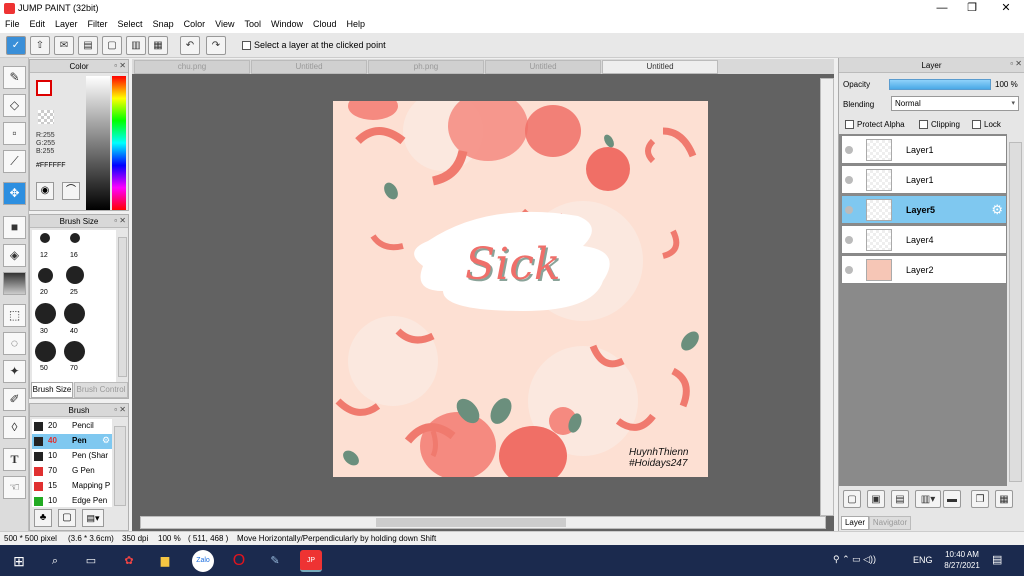  What do you see at coordinates (91, 561) in the screenshot?
I see `task-view-icon: ▭` at bounding box center [91, 561].